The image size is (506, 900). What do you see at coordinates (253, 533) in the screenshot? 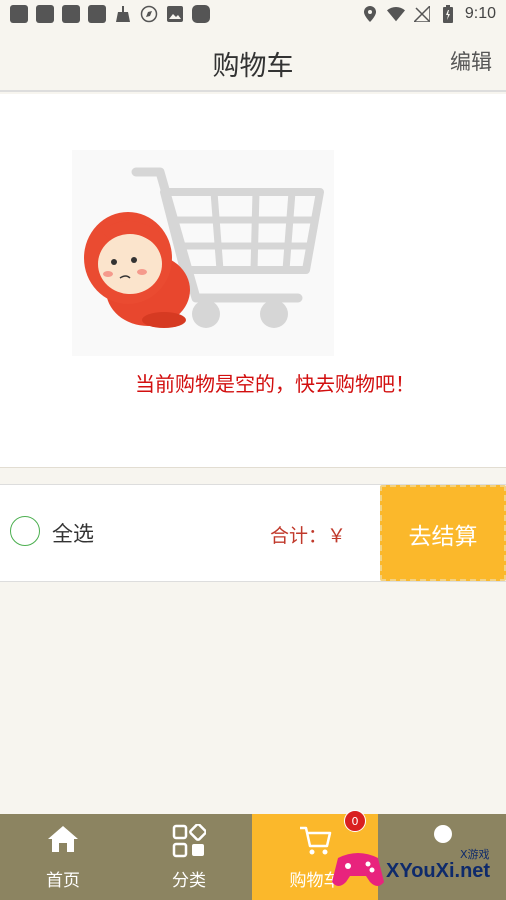
I see `checkout-bar: 全选 合计：￥ 去结算` at bounding box center [253, 533].